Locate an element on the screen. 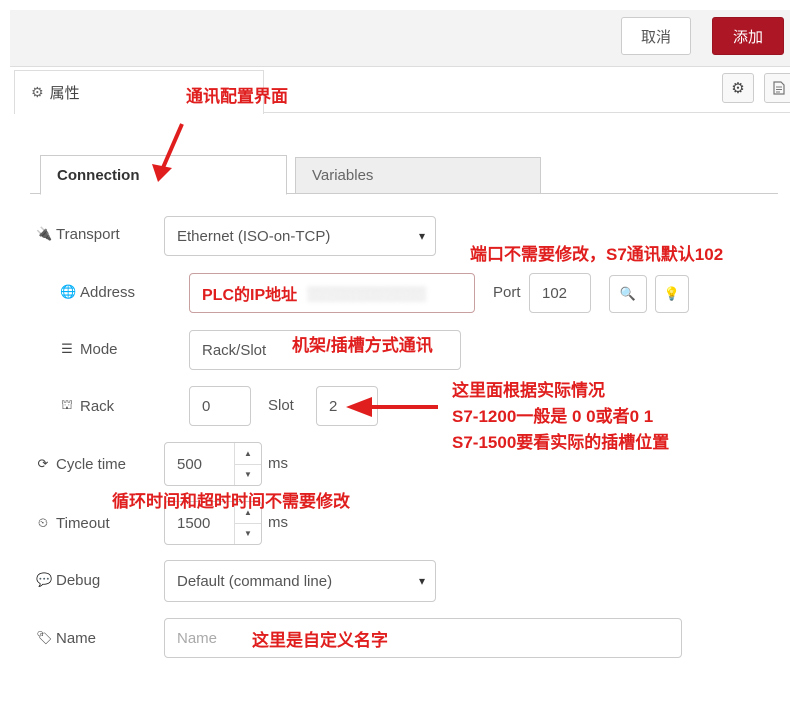  debug-label: 💬 Debug is located at coordinates (68, 580).